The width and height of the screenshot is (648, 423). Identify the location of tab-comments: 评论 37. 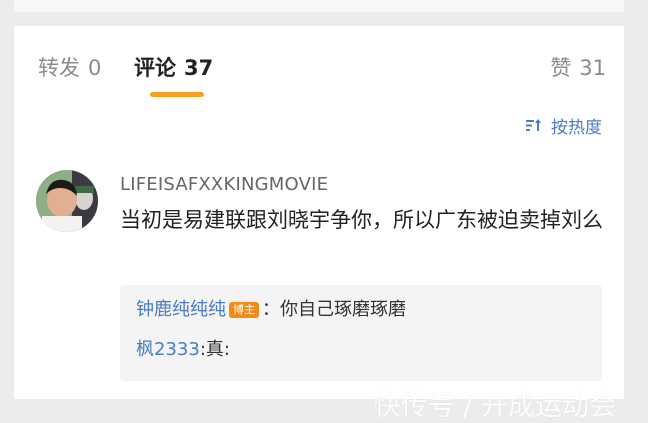
(173, 68).